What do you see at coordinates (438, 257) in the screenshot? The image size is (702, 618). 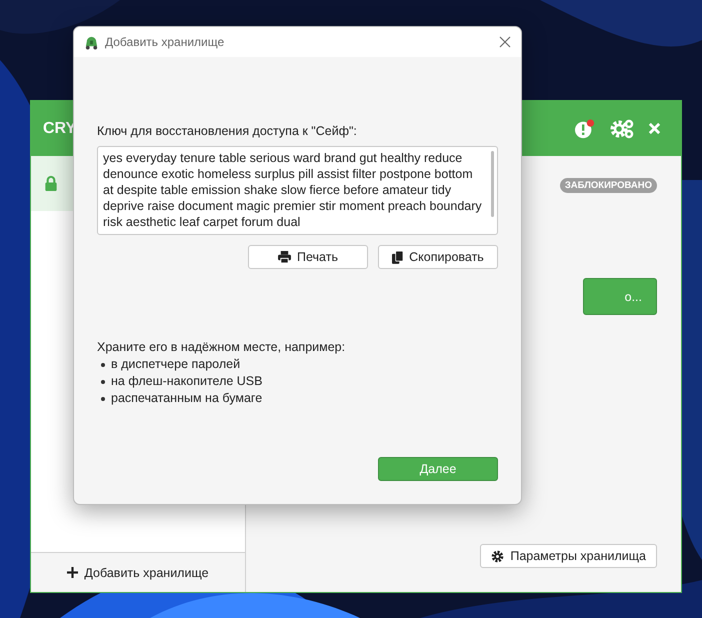 I see `copy-button: Скопировать` at bounding box center [438, 257].